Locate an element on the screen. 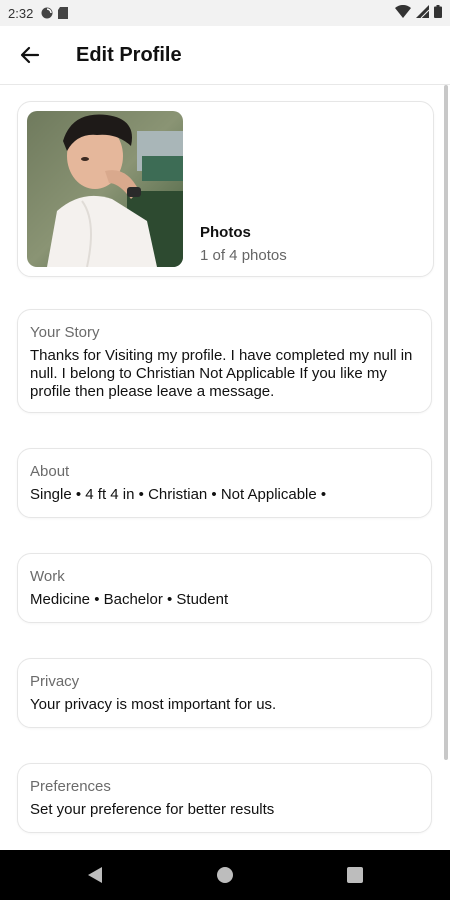 The image size is (450, 900). page-title: Edit Profile is located at coordinates (129, 54).